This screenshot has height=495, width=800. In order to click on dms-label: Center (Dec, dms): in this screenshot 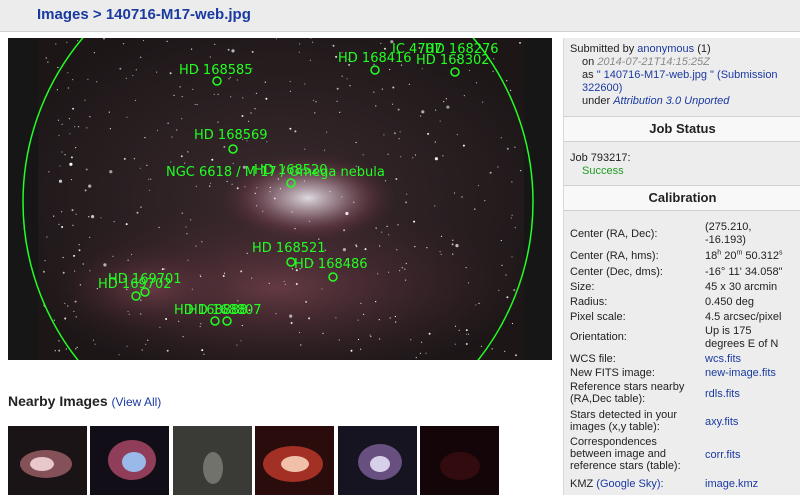, I will do `click(616, 272)`.